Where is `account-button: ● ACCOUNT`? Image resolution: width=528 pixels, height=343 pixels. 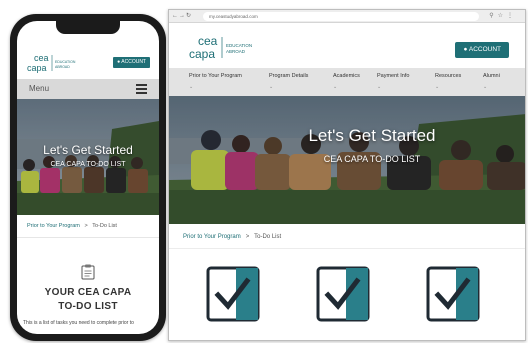 account-button: ● ACCOUNT is located at coordinates (482, 50).